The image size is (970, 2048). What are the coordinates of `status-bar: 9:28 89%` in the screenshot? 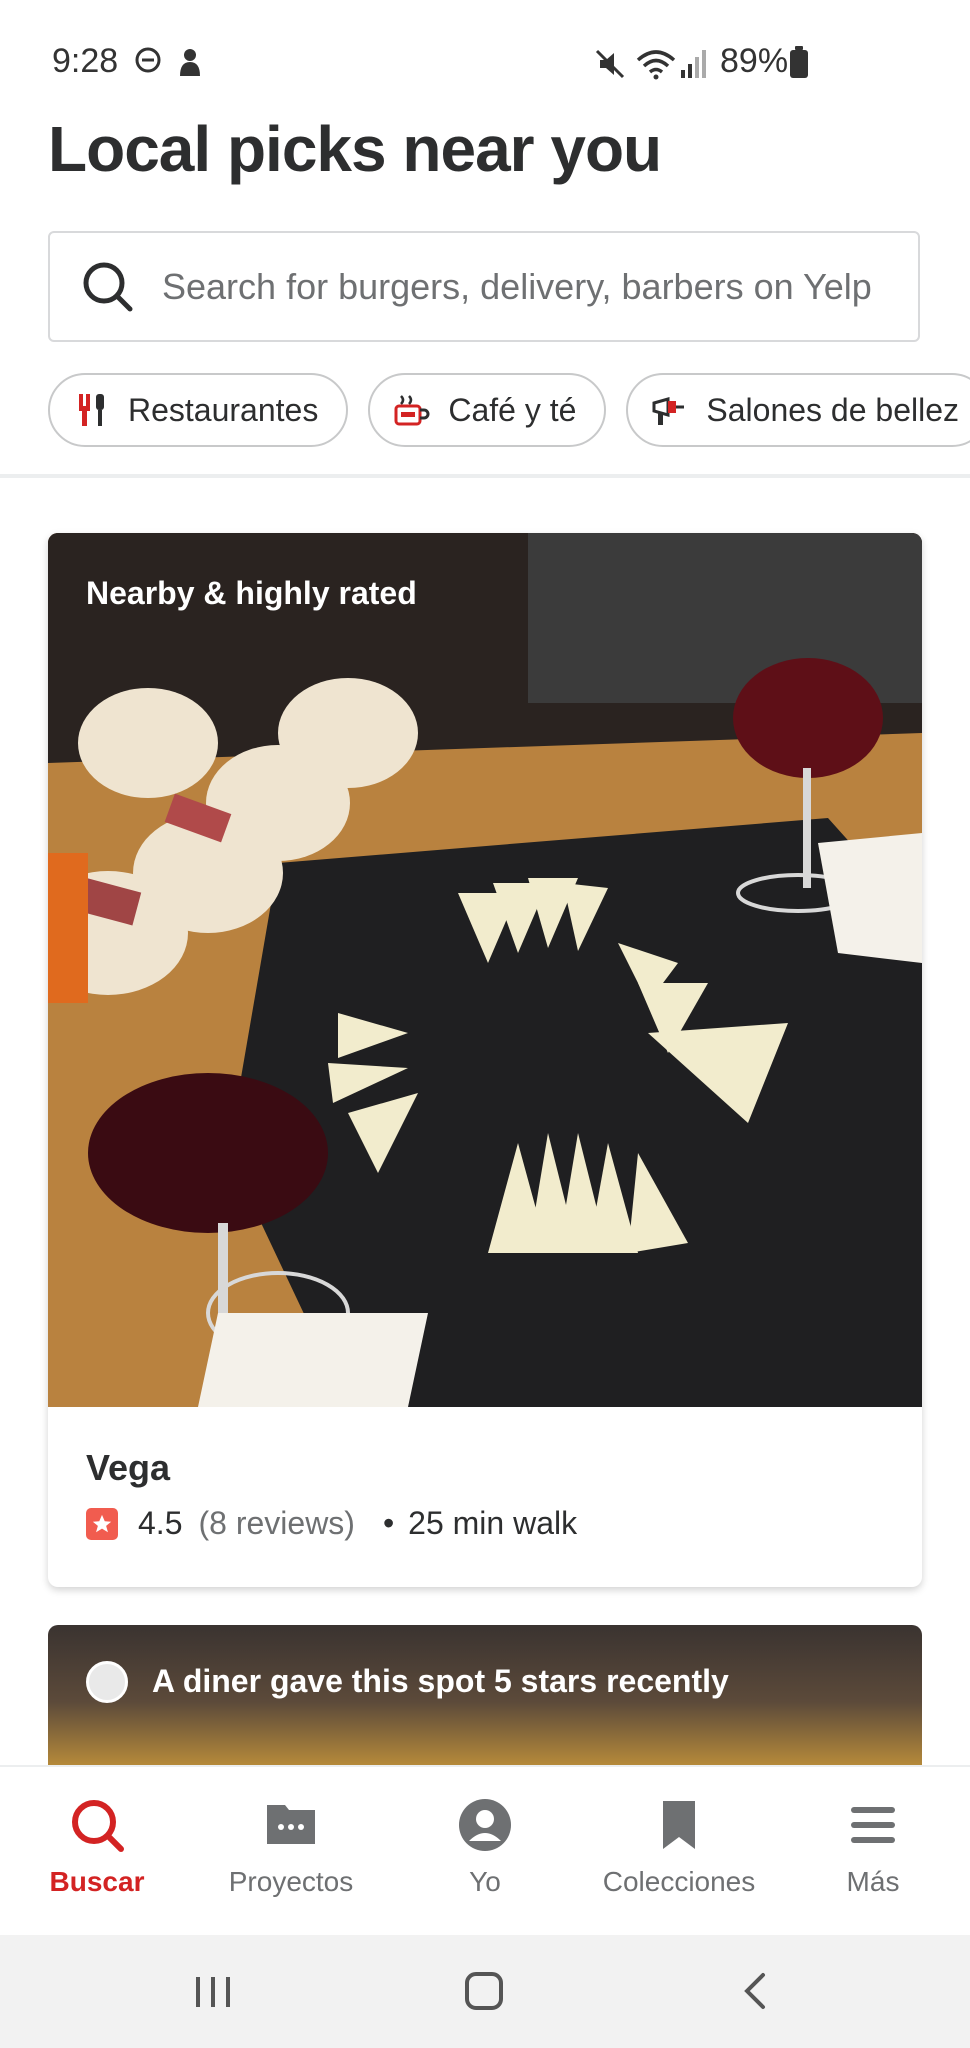 It's located at (485, 55).